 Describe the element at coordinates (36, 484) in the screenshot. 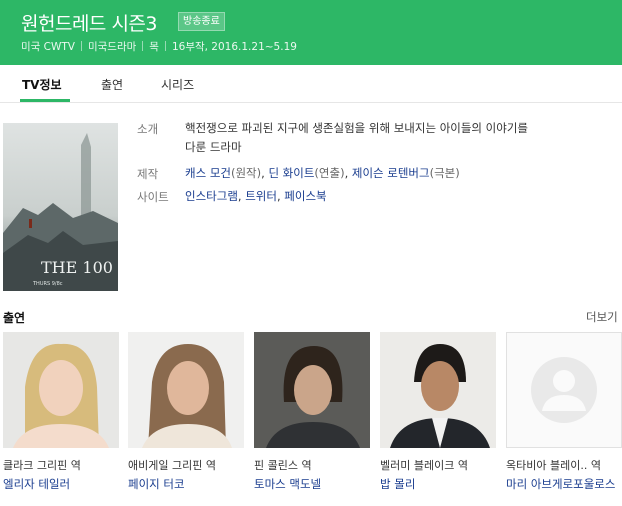

I see `actor-name: 엘리자 테일러` at that location.